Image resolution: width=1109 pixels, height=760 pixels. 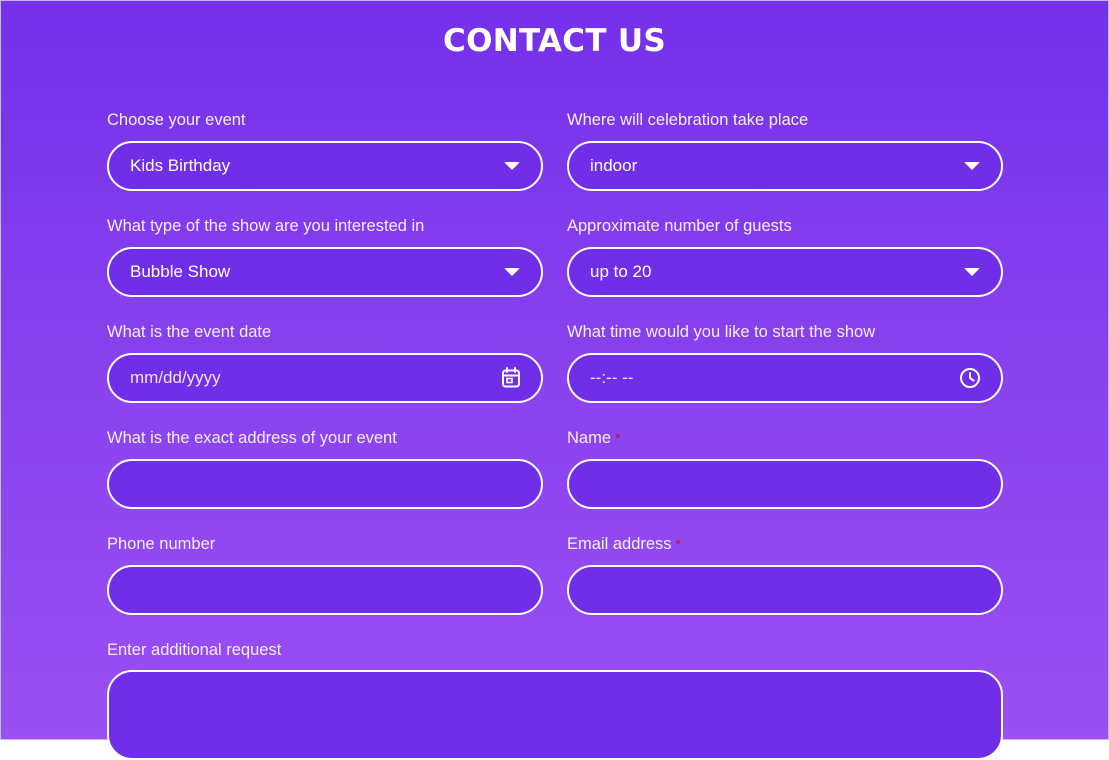 I want to click on start-time-placeholder: --:-- --, so click(x=612, y=377).